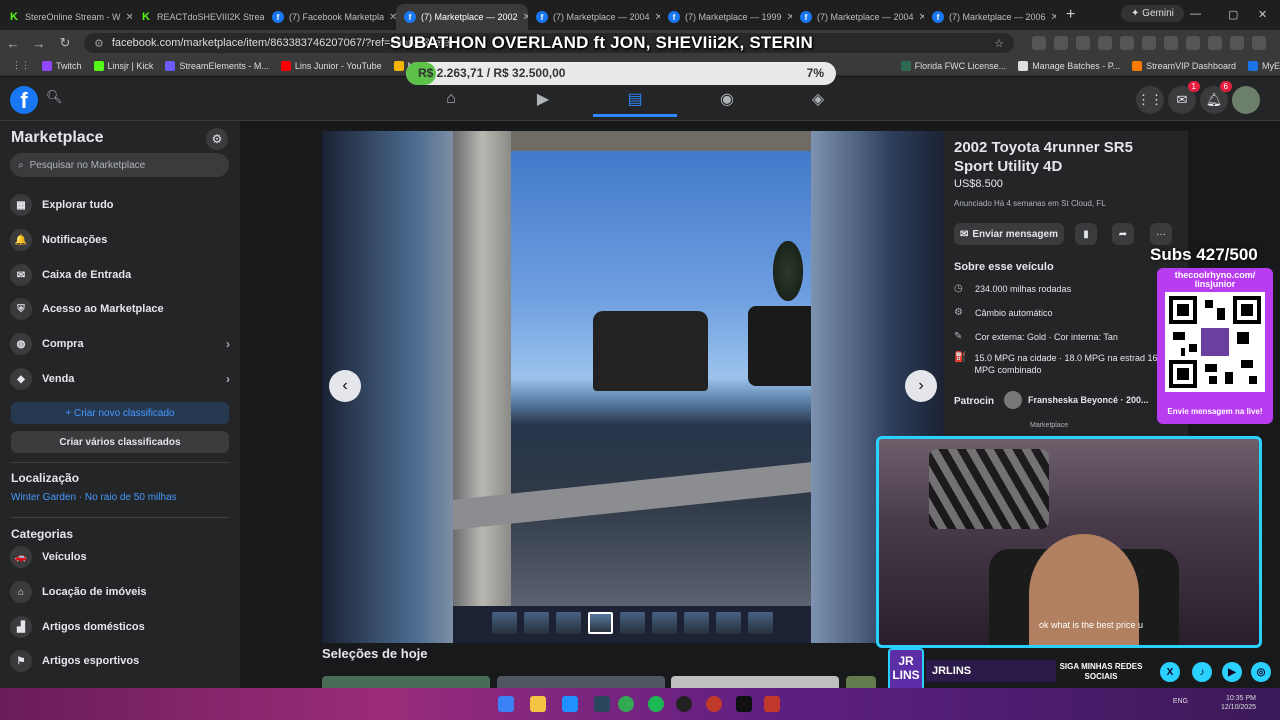 This screenshot has height=720, width=1280. What do you see at coordinates (54, 97) in the screenshot?
I see `search-icon: 🔍︎` at bounding box center [54, 97].